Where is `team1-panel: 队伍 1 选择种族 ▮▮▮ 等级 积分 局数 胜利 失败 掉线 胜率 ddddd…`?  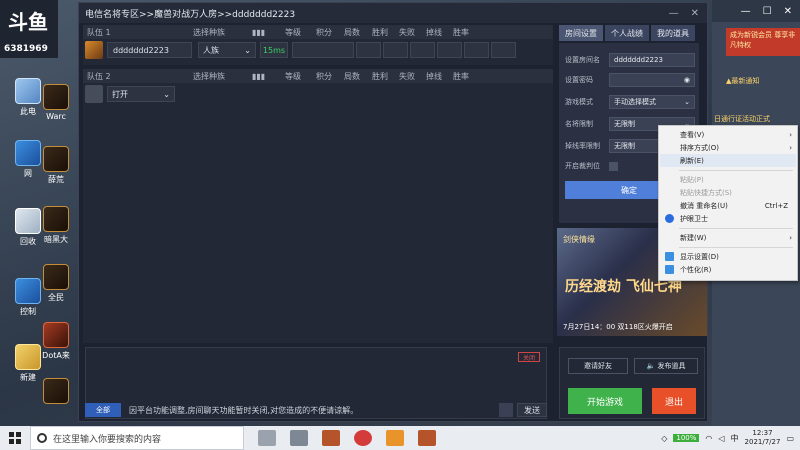
team1-panel: 队伍 1 选择种族 ▮▮▮ 等级 积分 局数 胜利 失败 掉线 胜率 ddddd… is located at coordinates (318, 45).